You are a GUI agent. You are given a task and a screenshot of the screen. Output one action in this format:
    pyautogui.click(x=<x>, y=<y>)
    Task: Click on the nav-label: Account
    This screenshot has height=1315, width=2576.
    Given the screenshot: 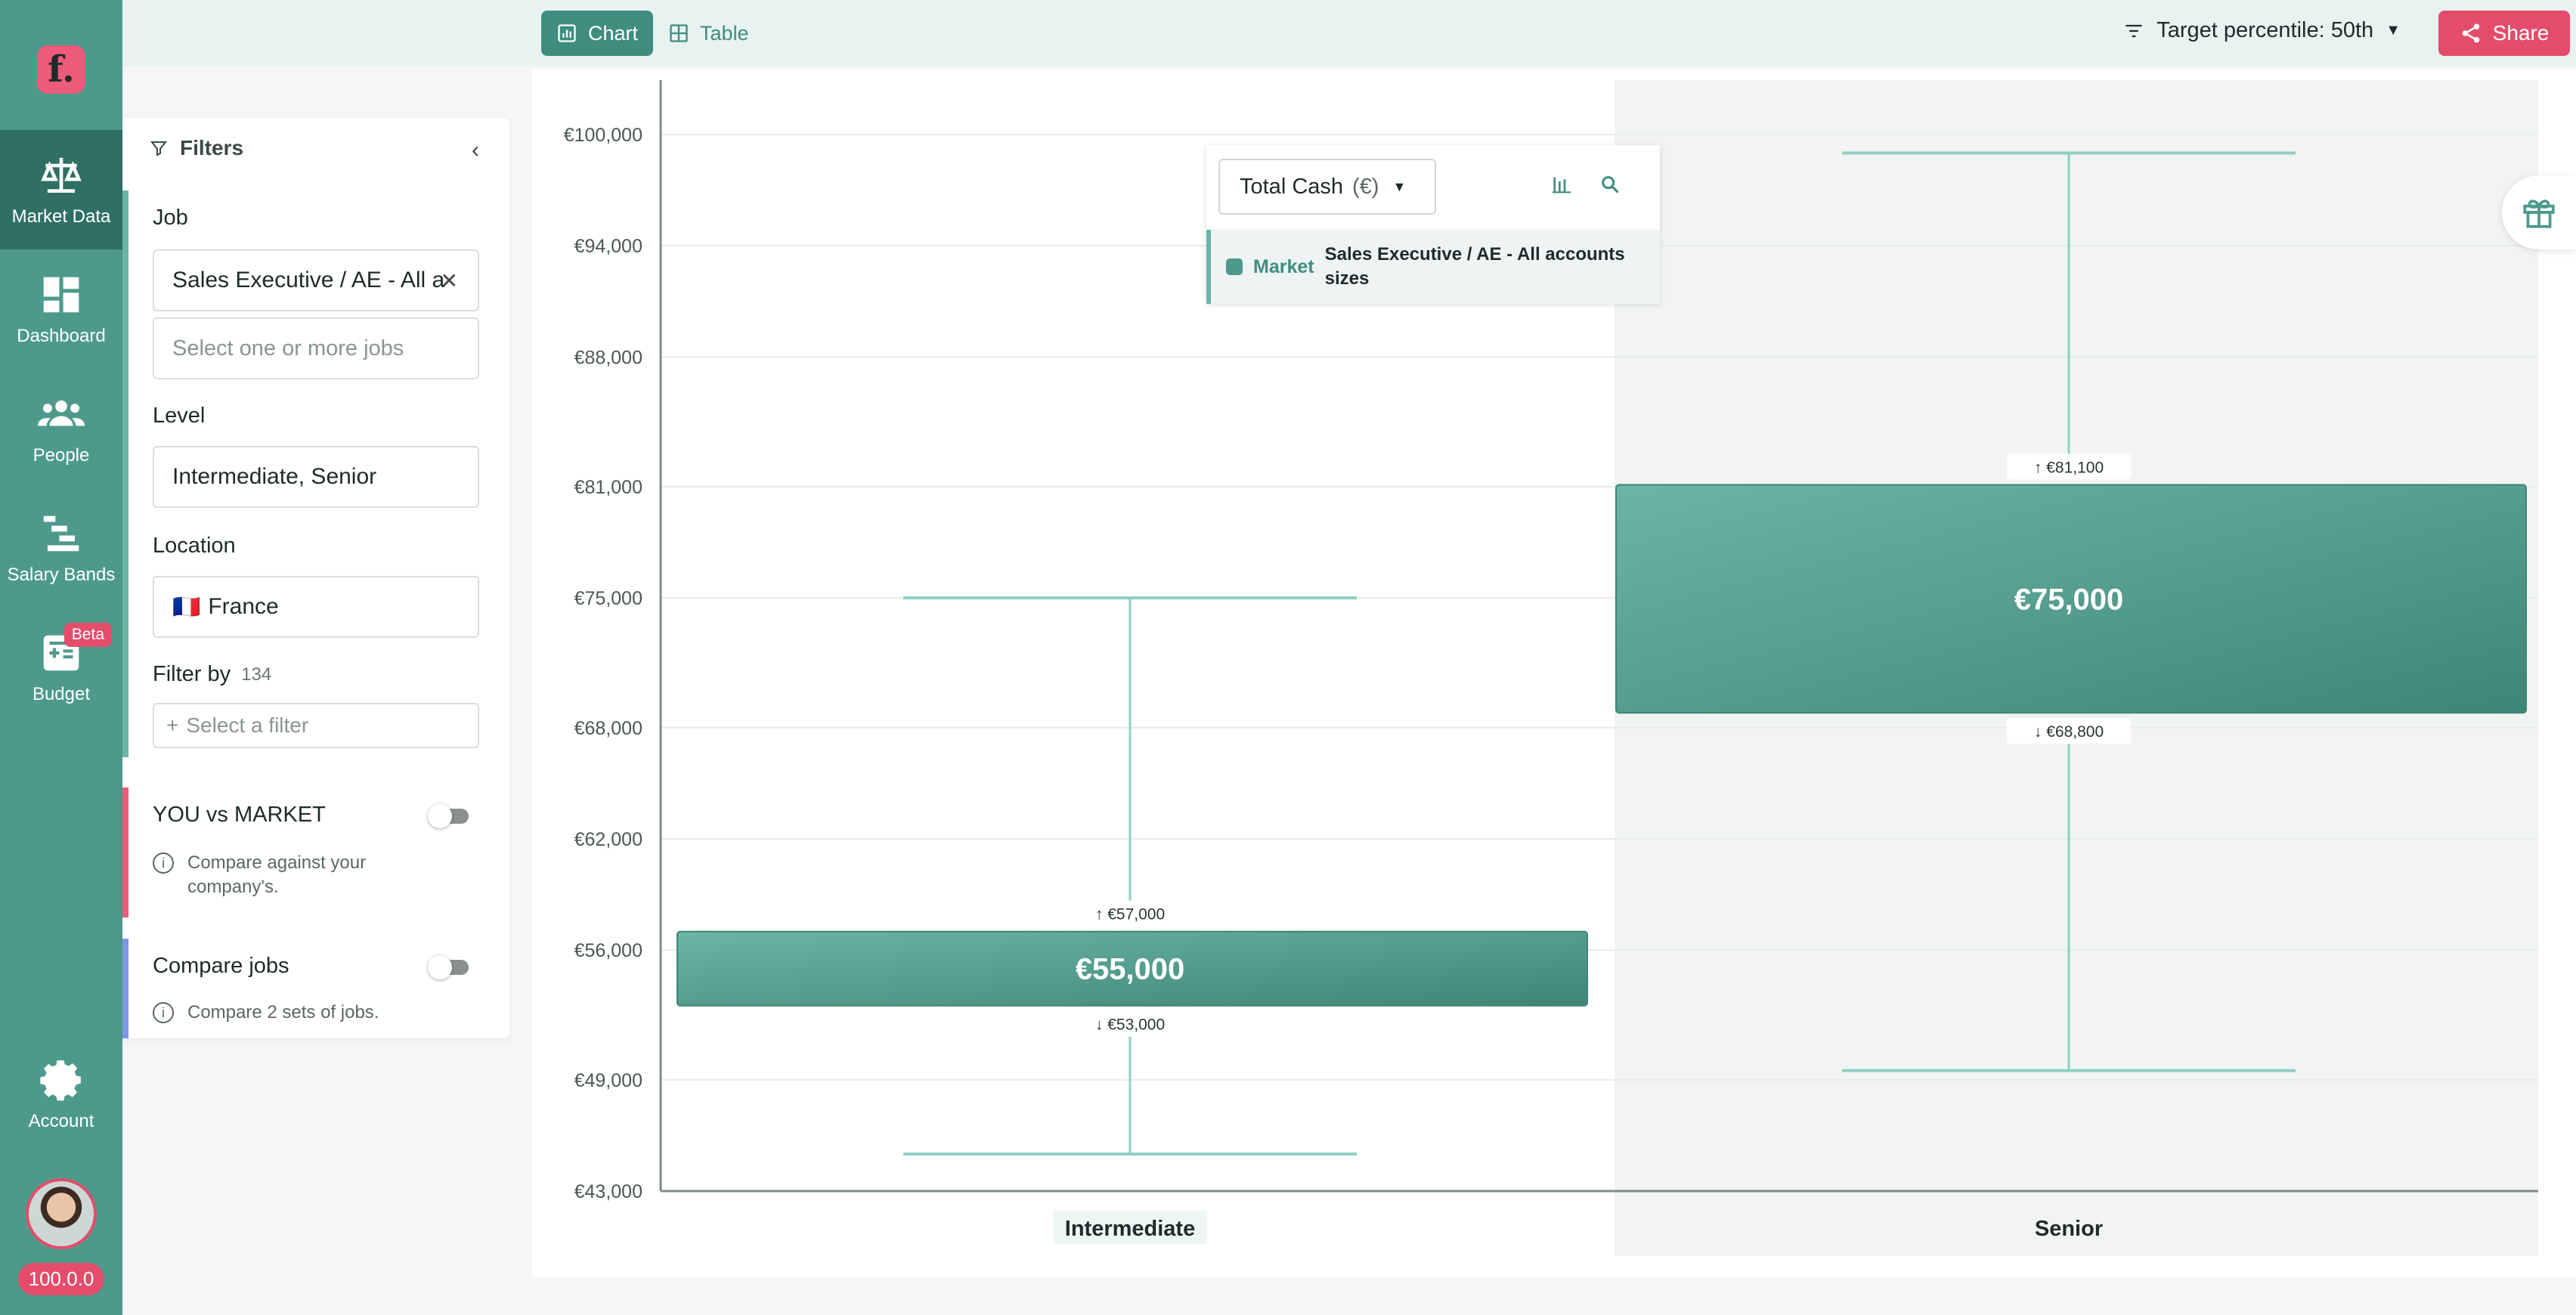 What is the action you would take?
    pyautogui.click(x=61, y=1121)
    